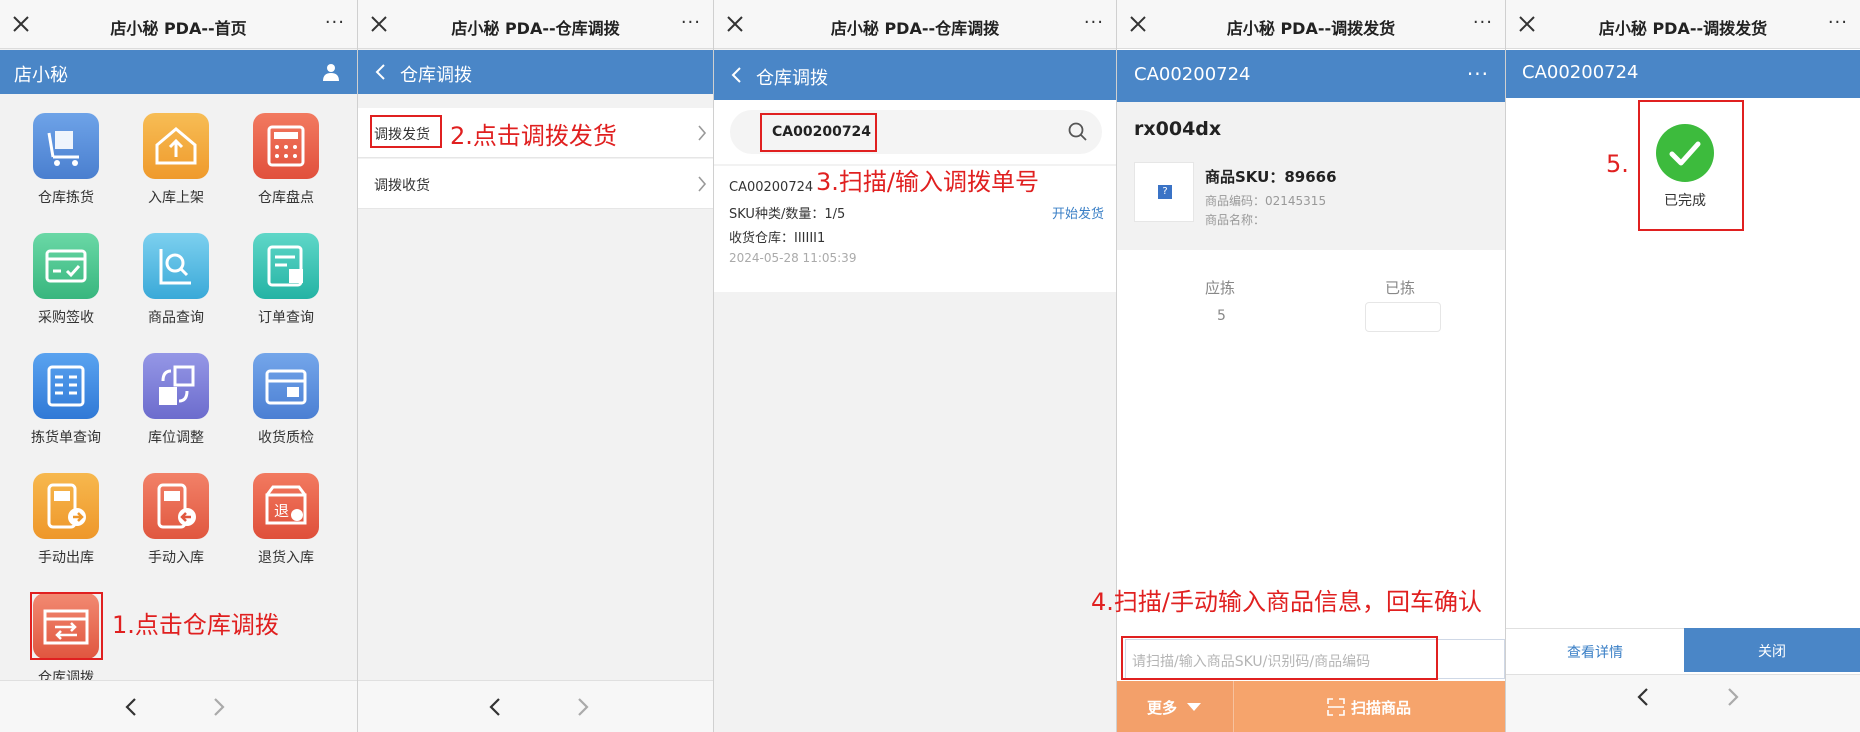 The image size is (1860, 732). Describe the element at coordinates (793, 258) in the screenshot. I see `created-time: 2024-05-28 11:05:39` at that location.